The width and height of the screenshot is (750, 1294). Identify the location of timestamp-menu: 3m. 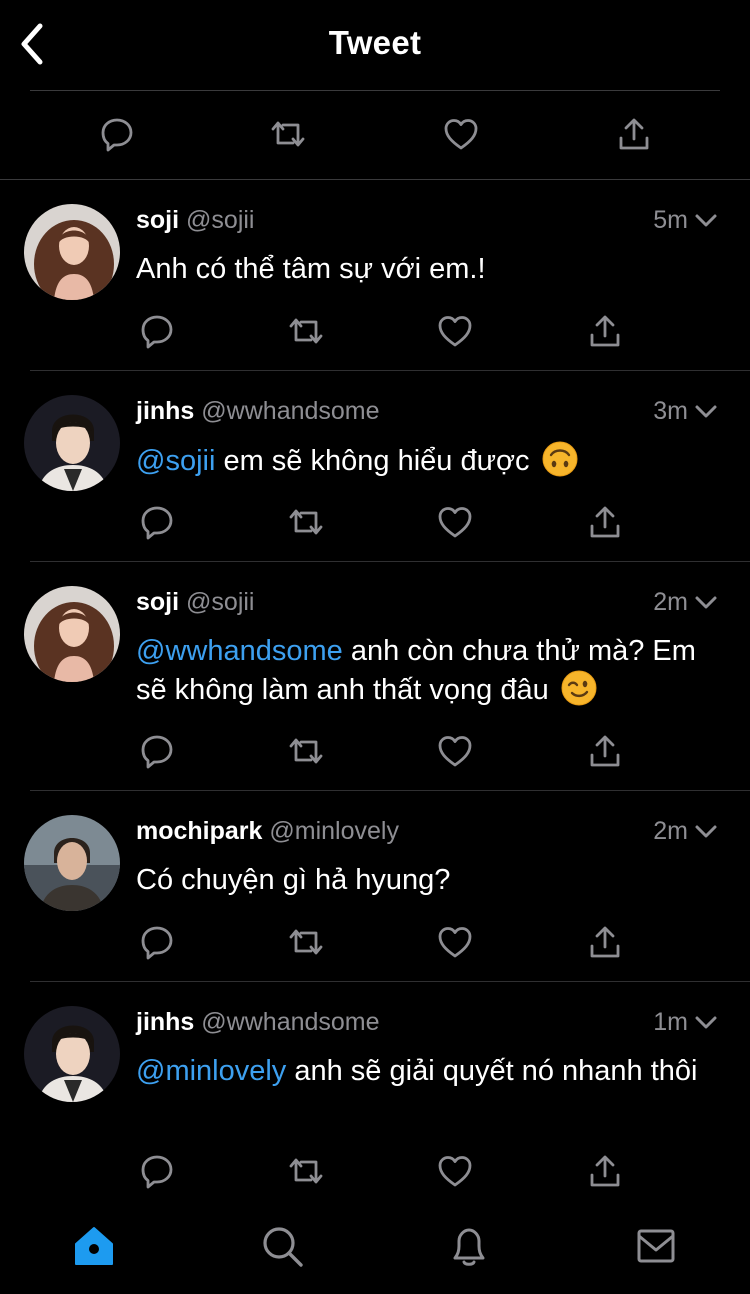
(685, 411).